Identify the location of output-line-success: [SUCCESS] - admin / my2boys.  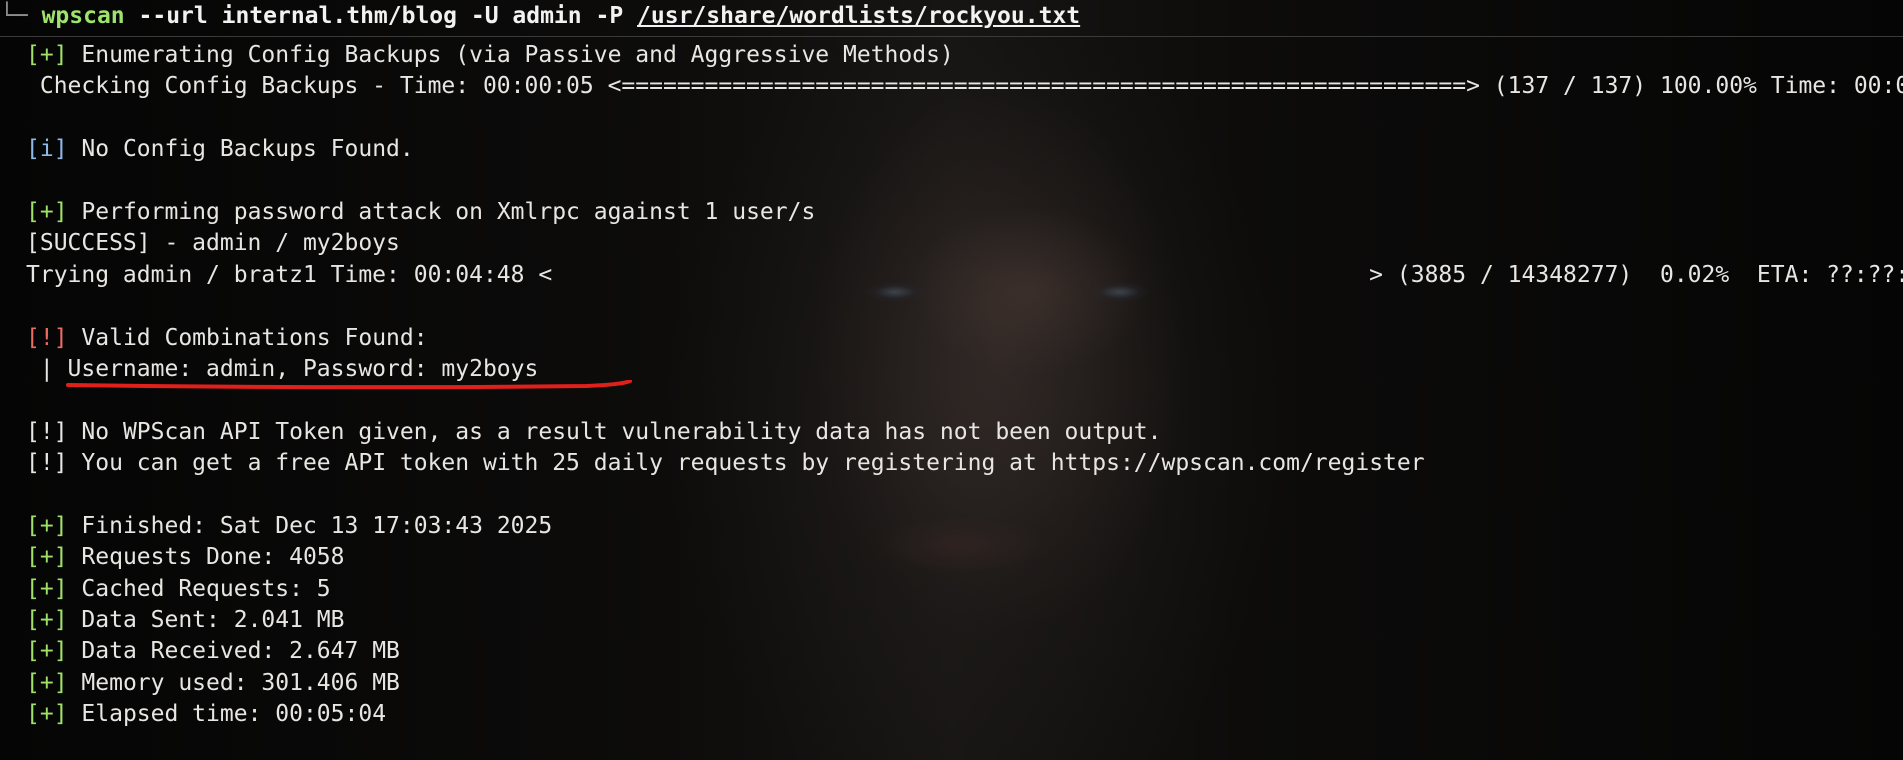
(964, 243).